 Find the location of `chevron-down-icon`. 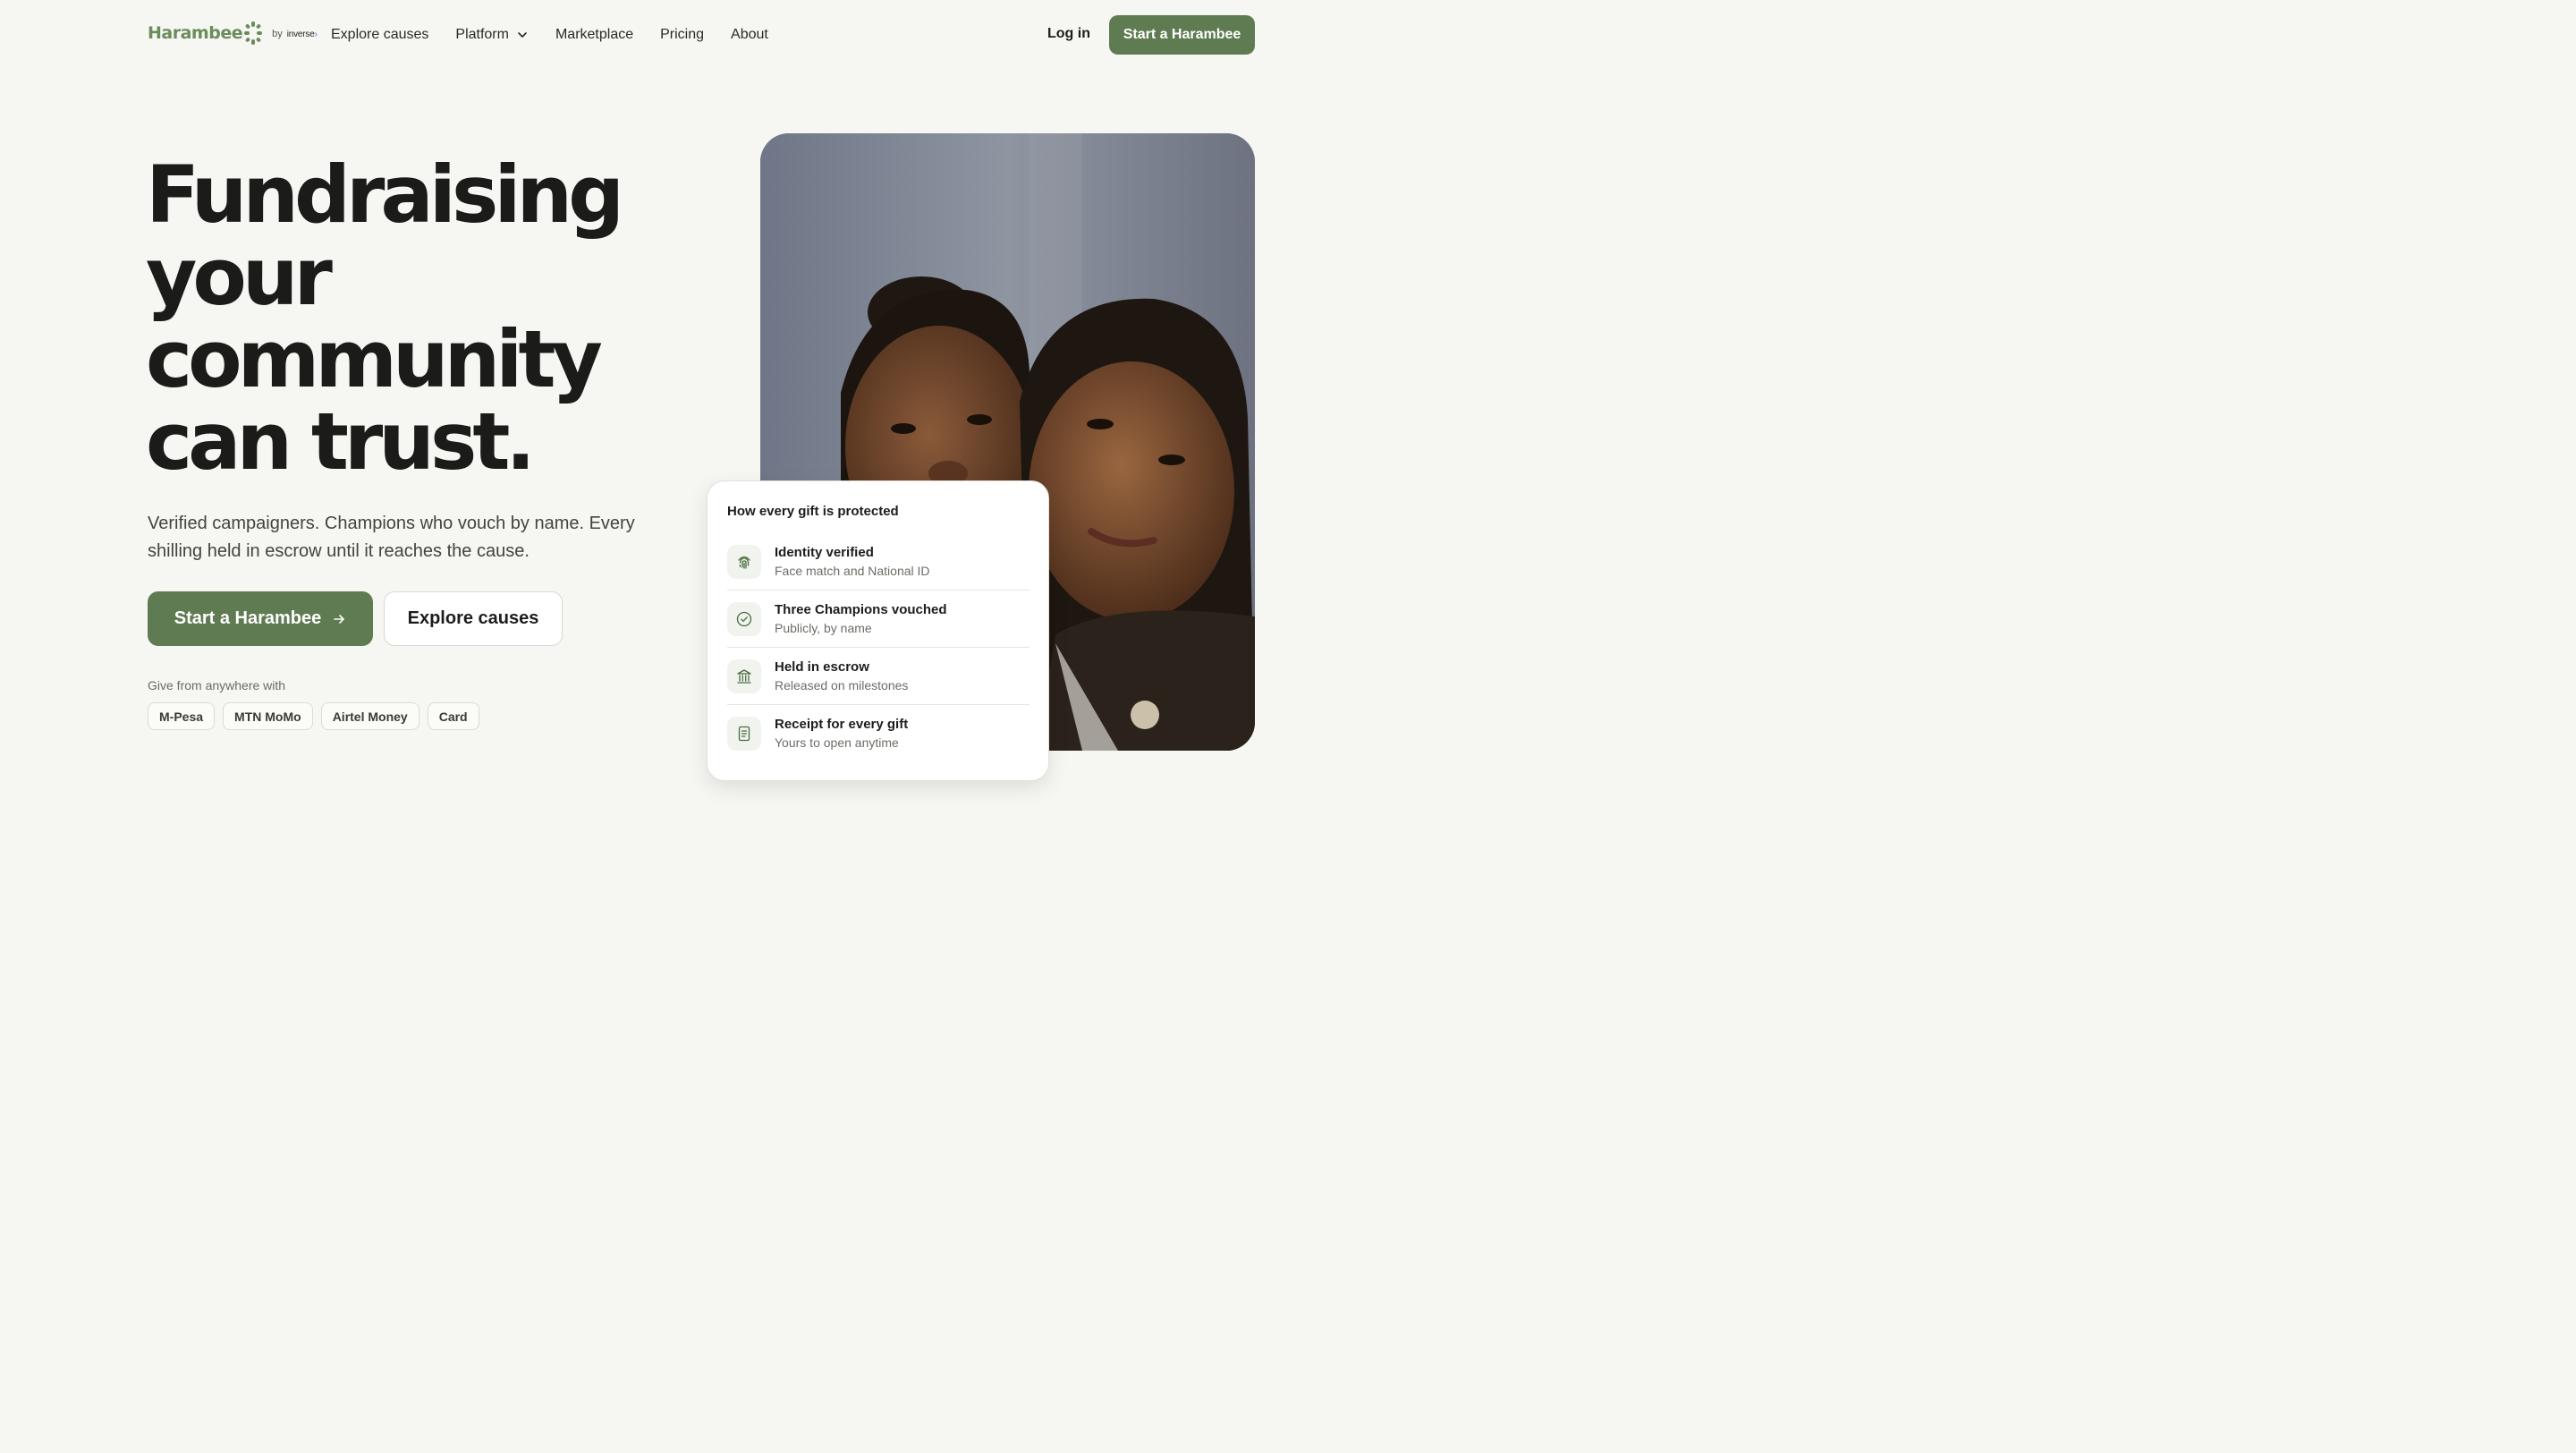

chevron-down-icon is located at coordinates (522, 35).